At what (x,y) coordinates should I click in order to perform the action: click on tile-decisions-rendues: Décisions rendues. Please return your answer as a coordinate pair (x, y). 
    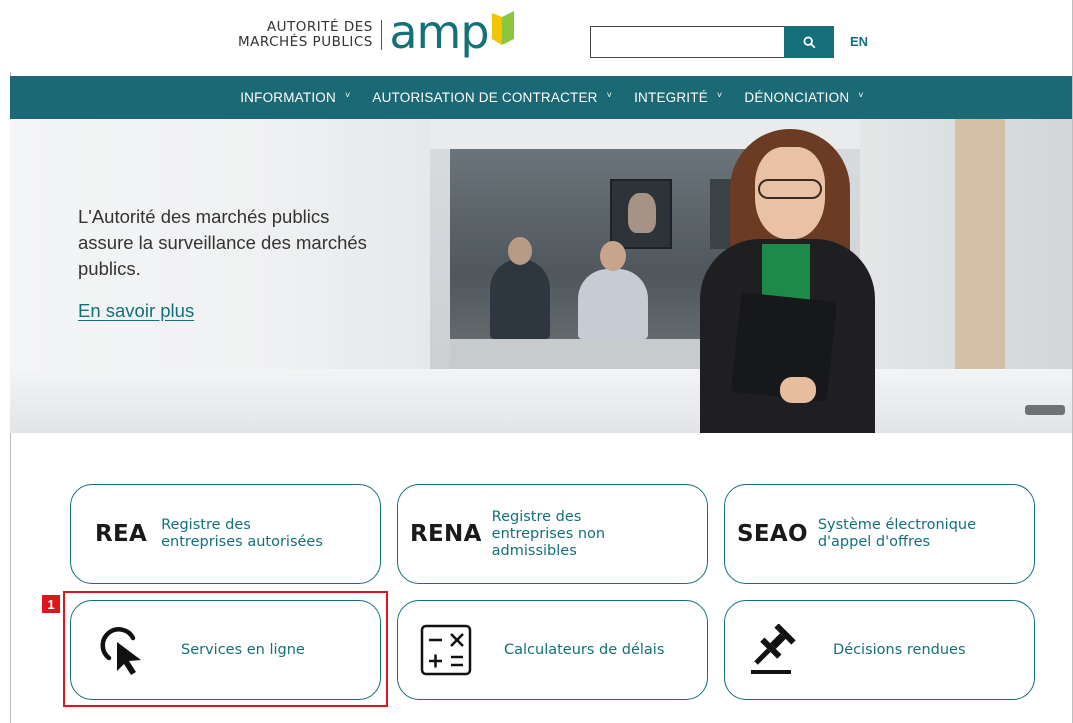
    Looking at the image, I should click on (879, 650).